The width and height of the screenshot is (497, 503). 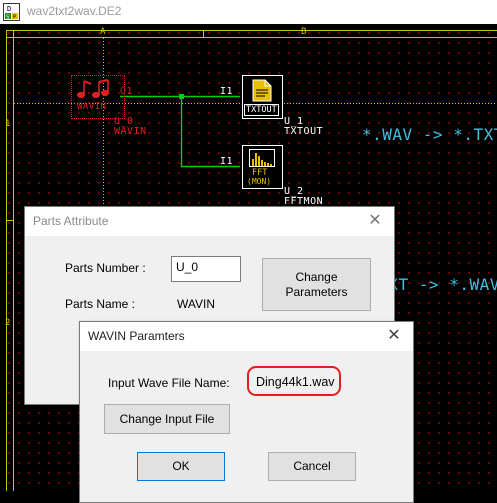 What do you see at coordinates (100, 304) in the screenshot?
I see `parts-name-label: Parts Name :` at bounding box center [100, 304].